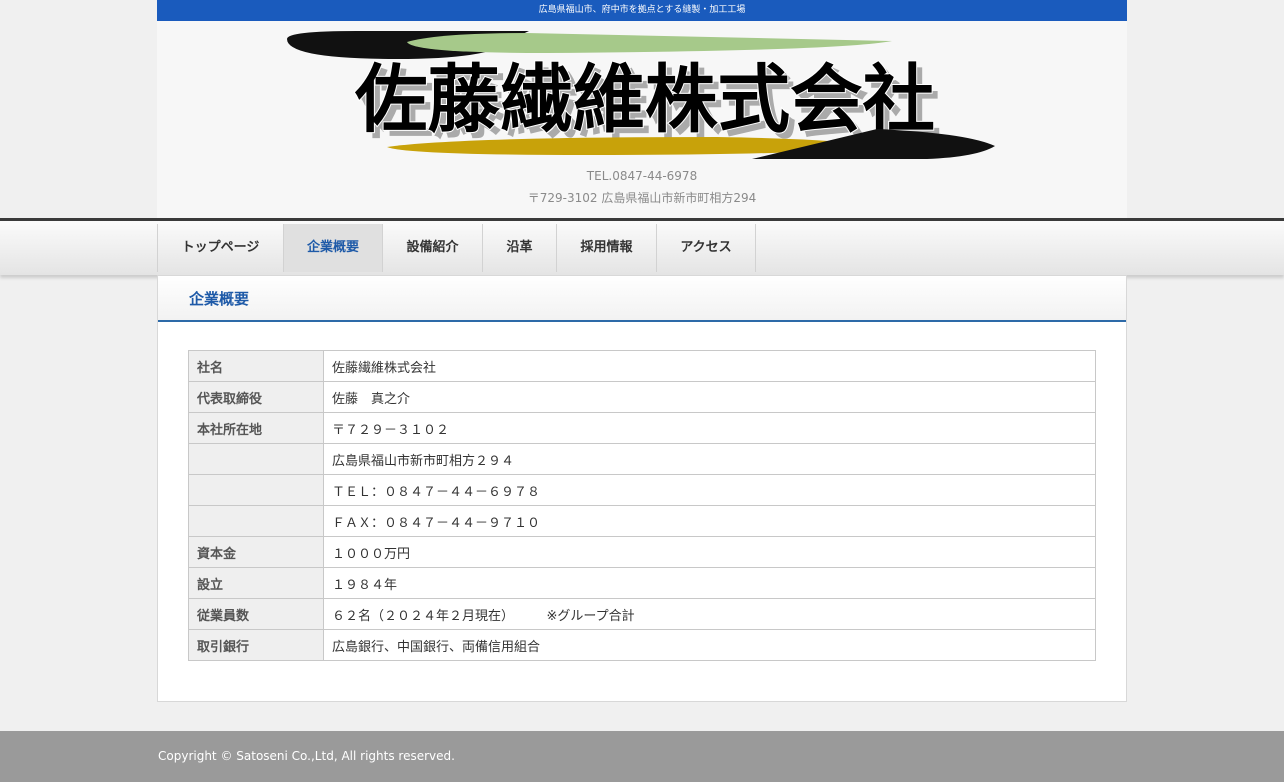  I want to click on row-label: 社名, so click(256, 366).